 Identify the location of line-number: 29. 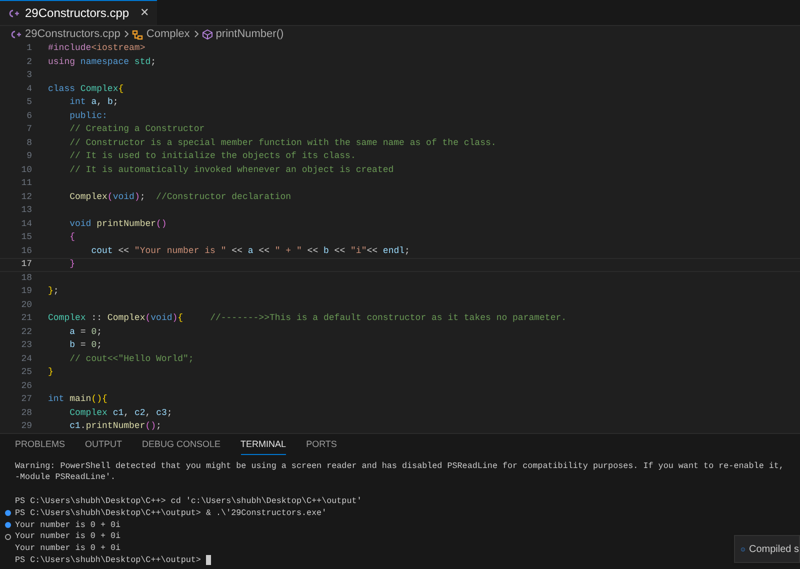
(26, 426).